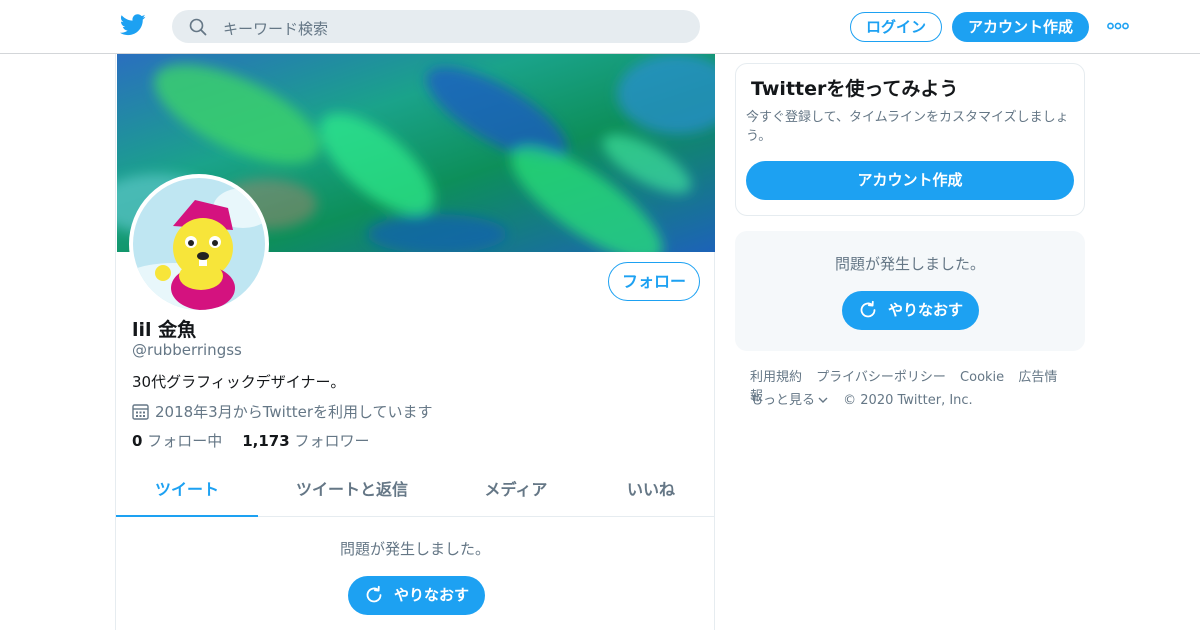 This screenshot has width=1200, height=630. I want to click on footer-link-cookie: Cookie, so click(982, 377).